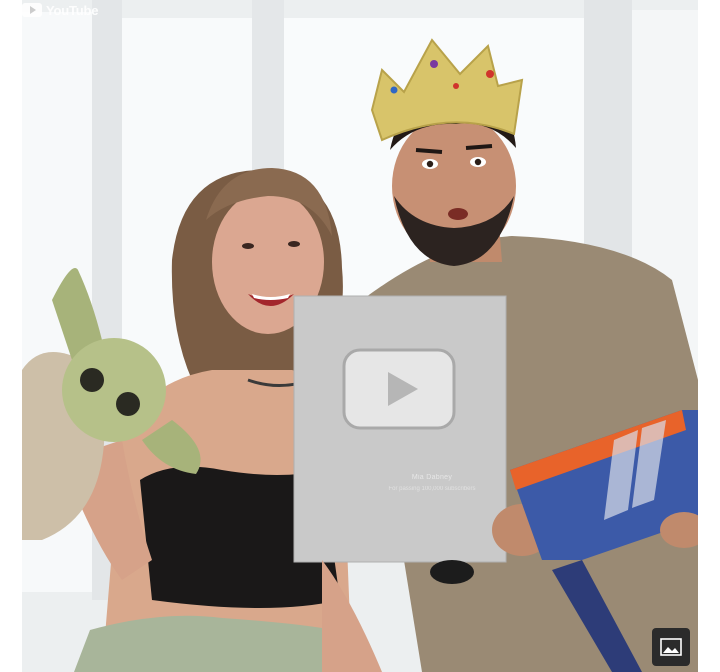 This screenshot has width=720, height=672. I want to click on plaque-name-text: Mia Dabney, so click(432, 477).